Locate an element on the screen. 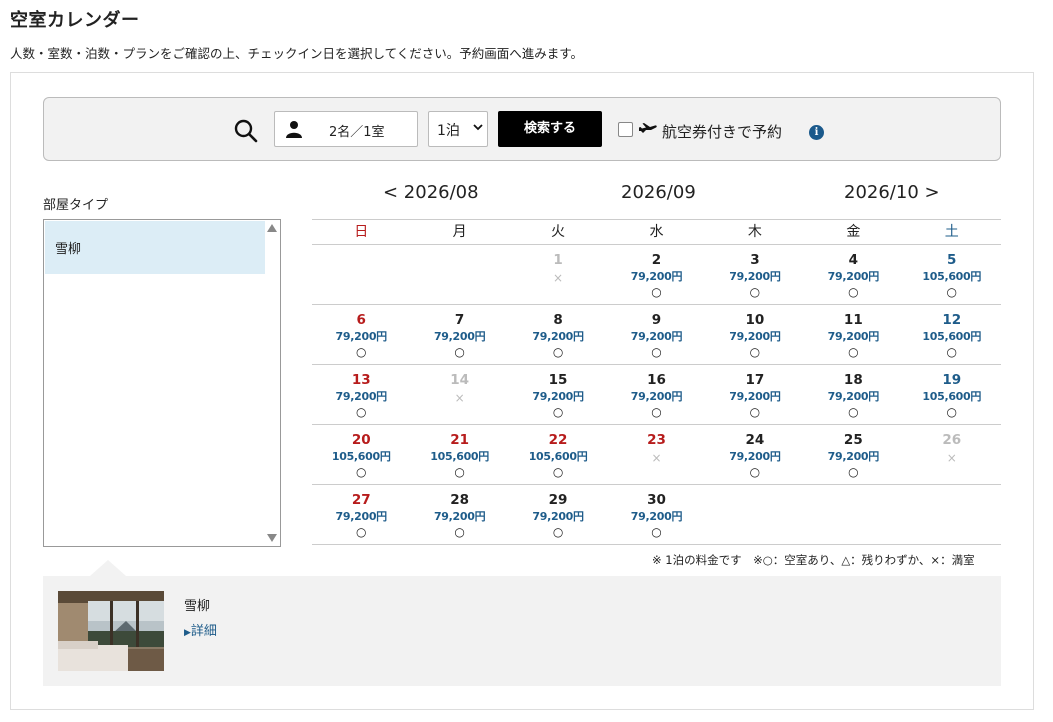  day-number: 14 is located at coordinates (460, 380).